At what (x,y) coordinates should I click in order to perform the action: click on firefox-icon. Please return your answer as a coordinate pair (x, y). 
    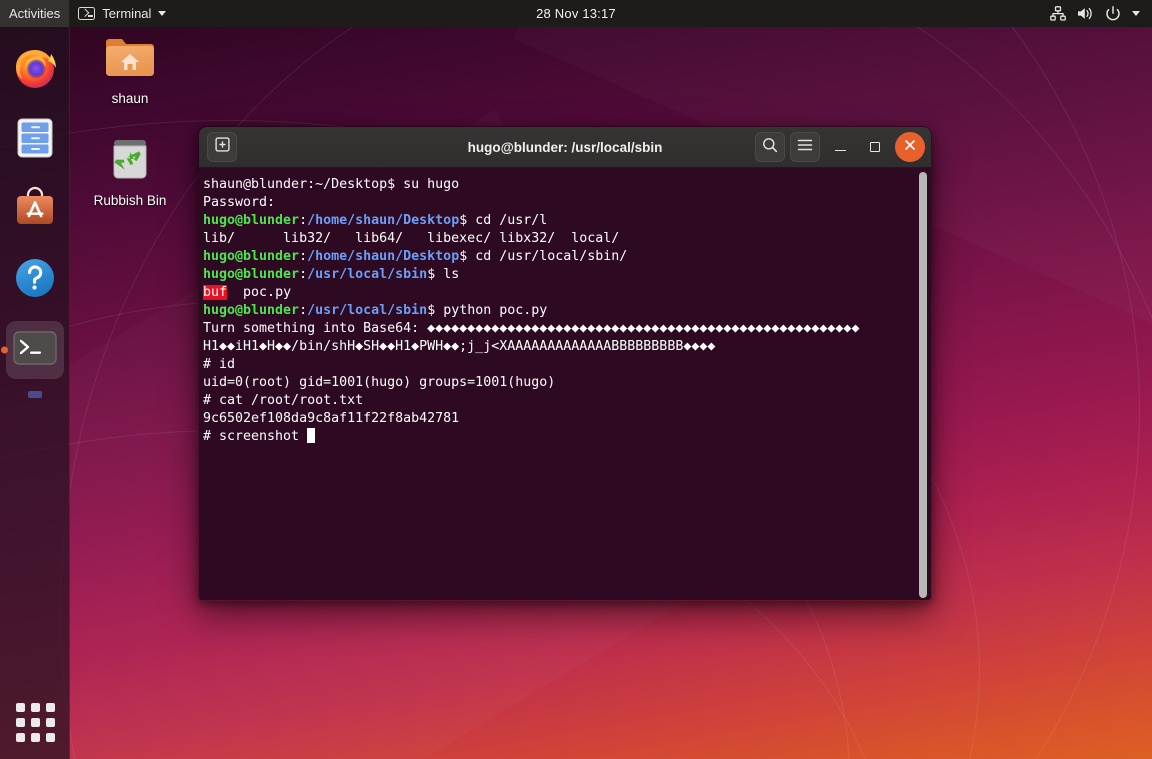
    Looking at the image, I should click on (35, 70).